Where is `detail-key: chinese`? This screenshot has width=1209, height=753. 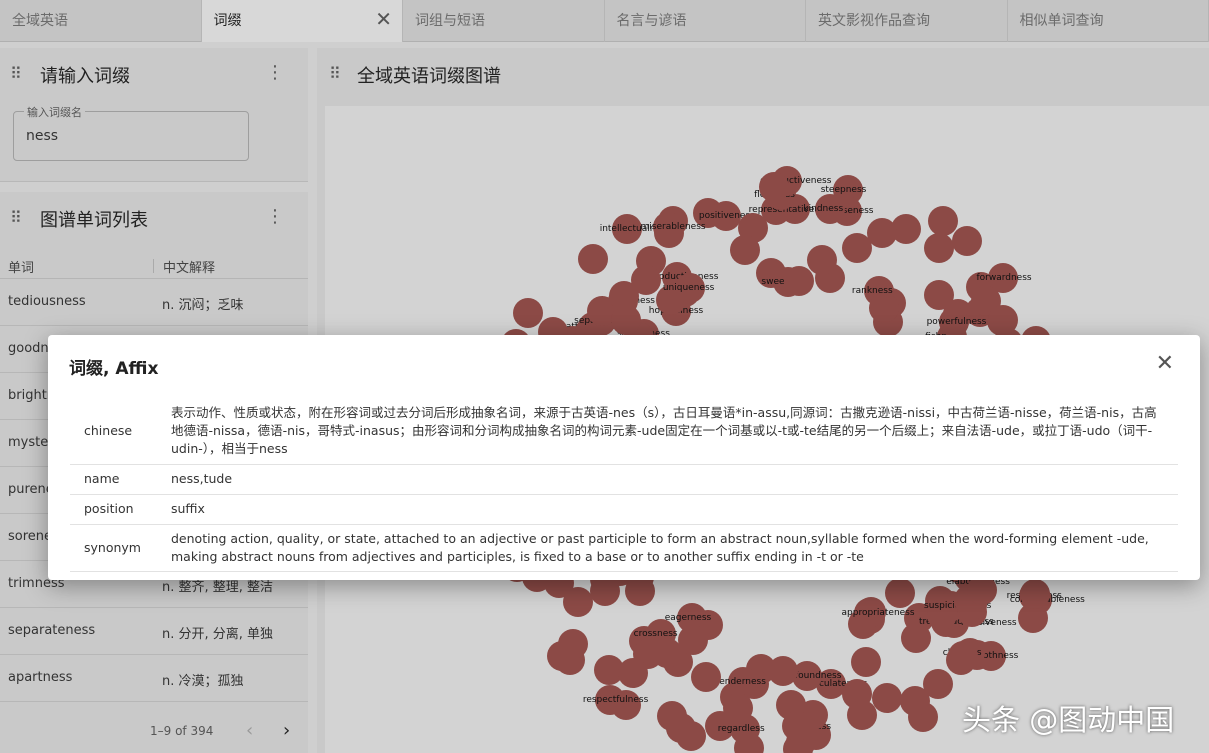 detail-key: chinese is located at coordinates (108, 430).